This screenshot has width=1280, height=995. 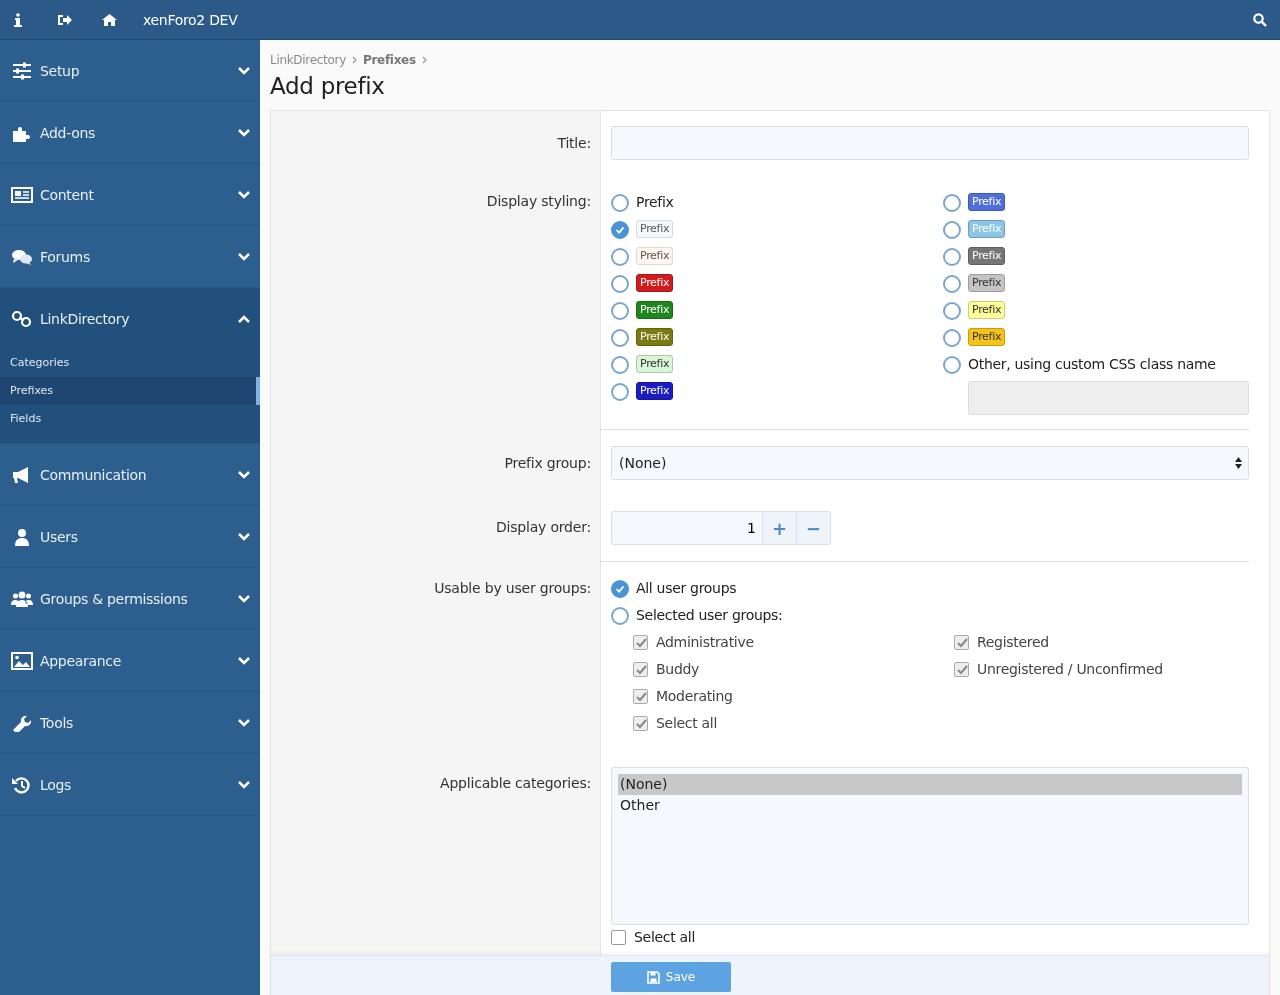 I want to click on link-icon, so click(x=22, y=318).